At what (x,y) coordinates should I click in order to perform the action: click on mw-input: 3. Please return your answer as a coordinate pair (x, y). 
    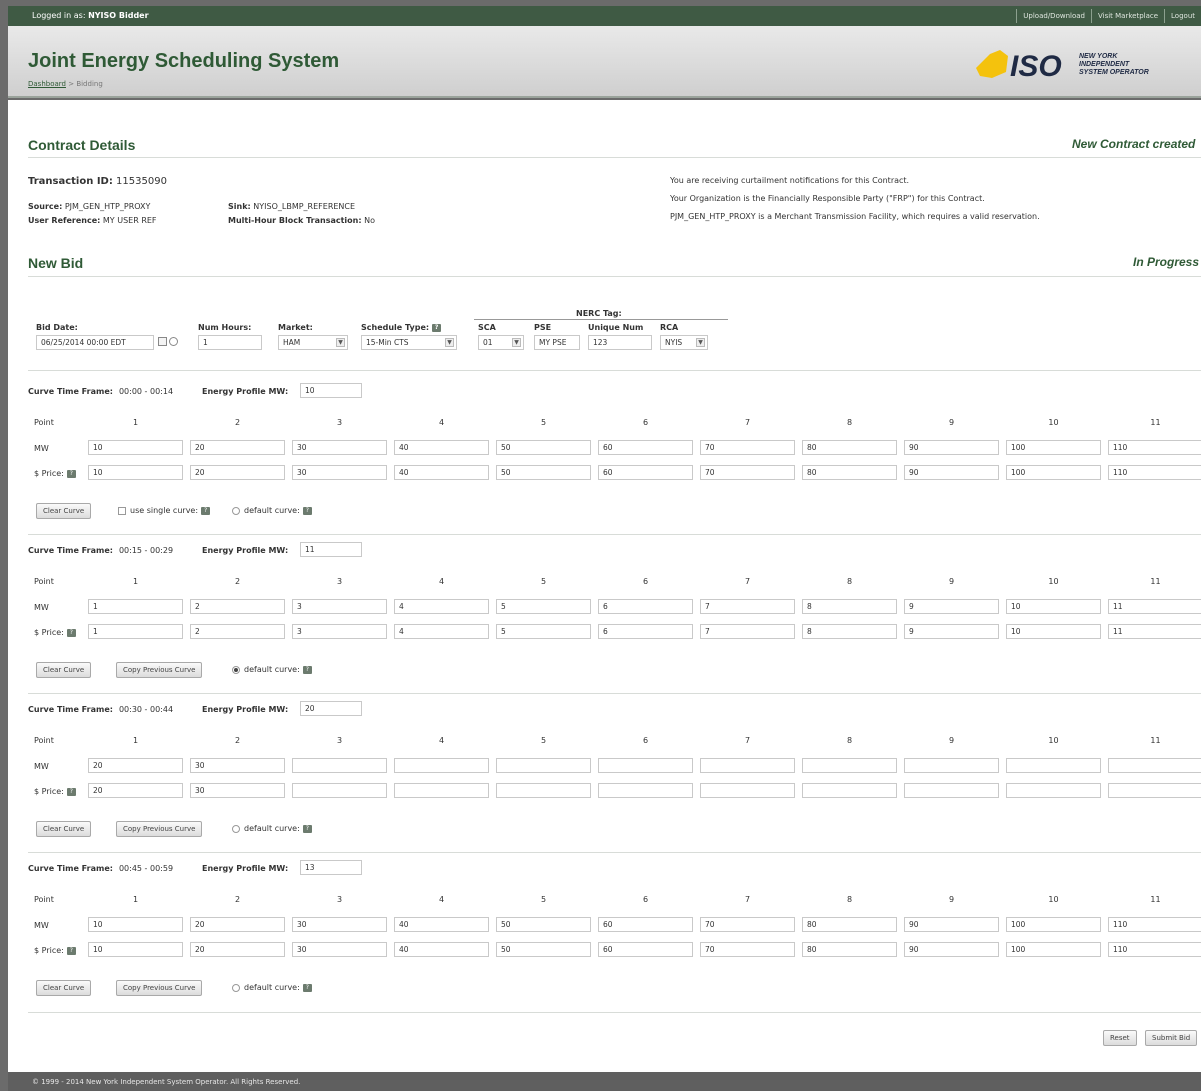
    Looking at the image, I should click on (339, 606).